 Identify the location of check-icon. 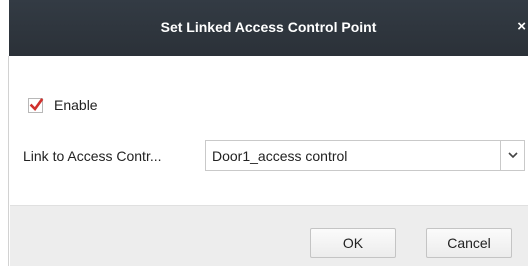
(36, 104).